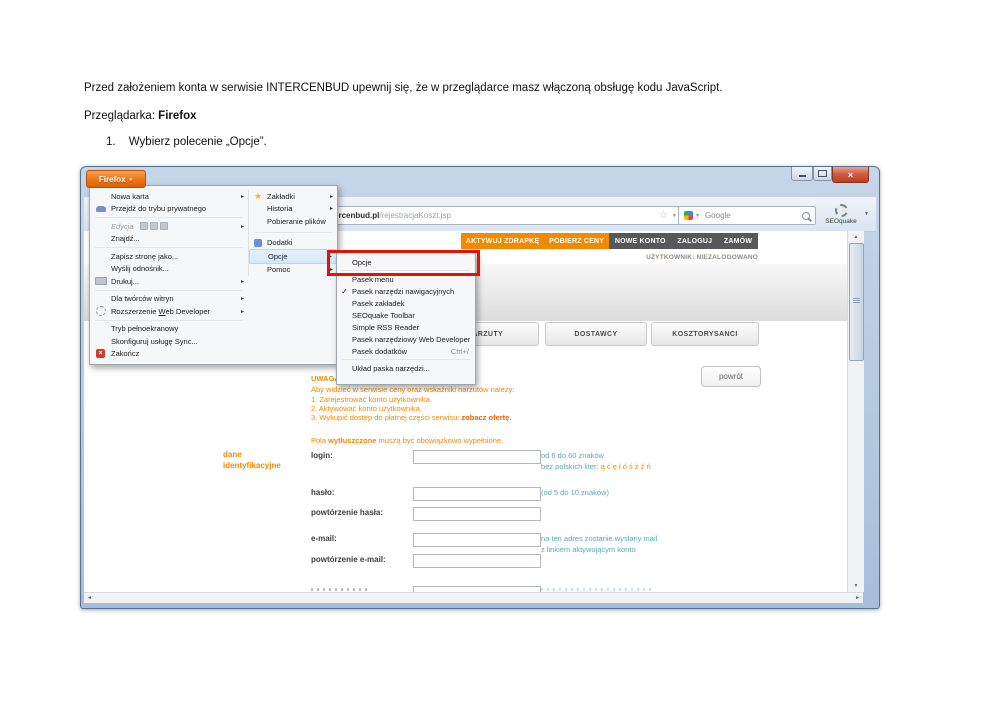  I want to click on url-bar: ercenbud.pl /rejestracjaKoszt.jsp ☆ ▼, so click(505, 215).